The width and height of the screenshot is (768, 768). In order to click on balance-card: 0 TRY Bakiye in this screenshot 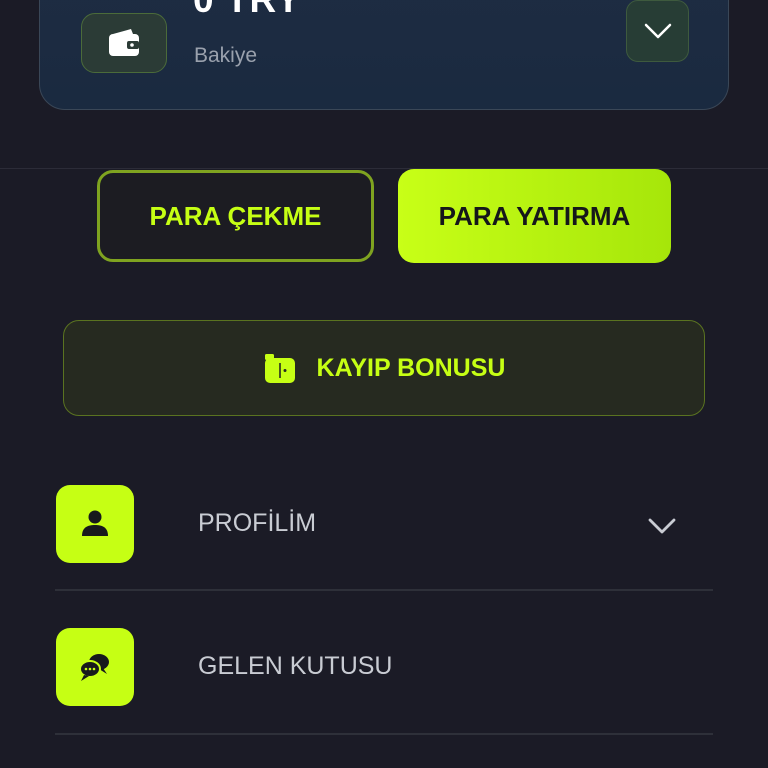, I will do `click(384, 55)`.